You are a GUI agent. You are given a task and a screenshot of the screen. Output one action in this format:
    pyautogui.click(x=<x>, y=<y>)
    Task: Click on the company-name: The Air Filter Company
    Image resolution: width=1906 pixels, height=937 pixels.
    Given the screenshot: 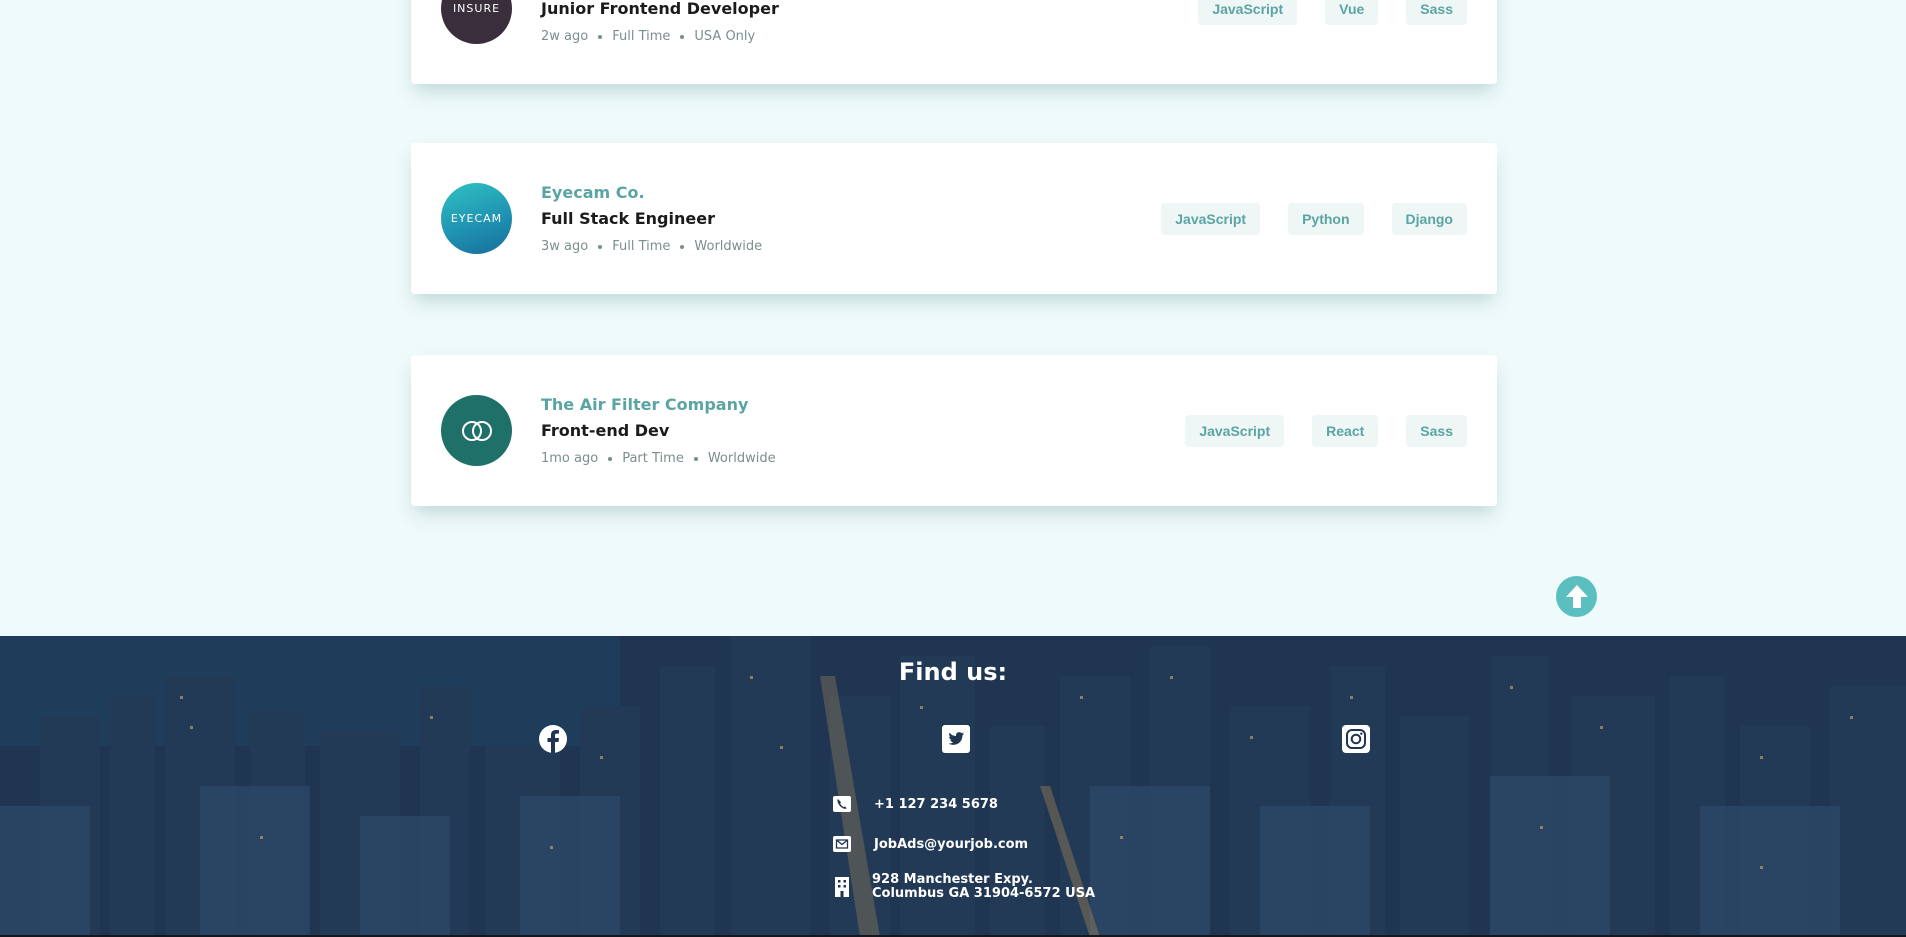 What is the action you would take?
    pyautogui.click(x=658, y=405)
    